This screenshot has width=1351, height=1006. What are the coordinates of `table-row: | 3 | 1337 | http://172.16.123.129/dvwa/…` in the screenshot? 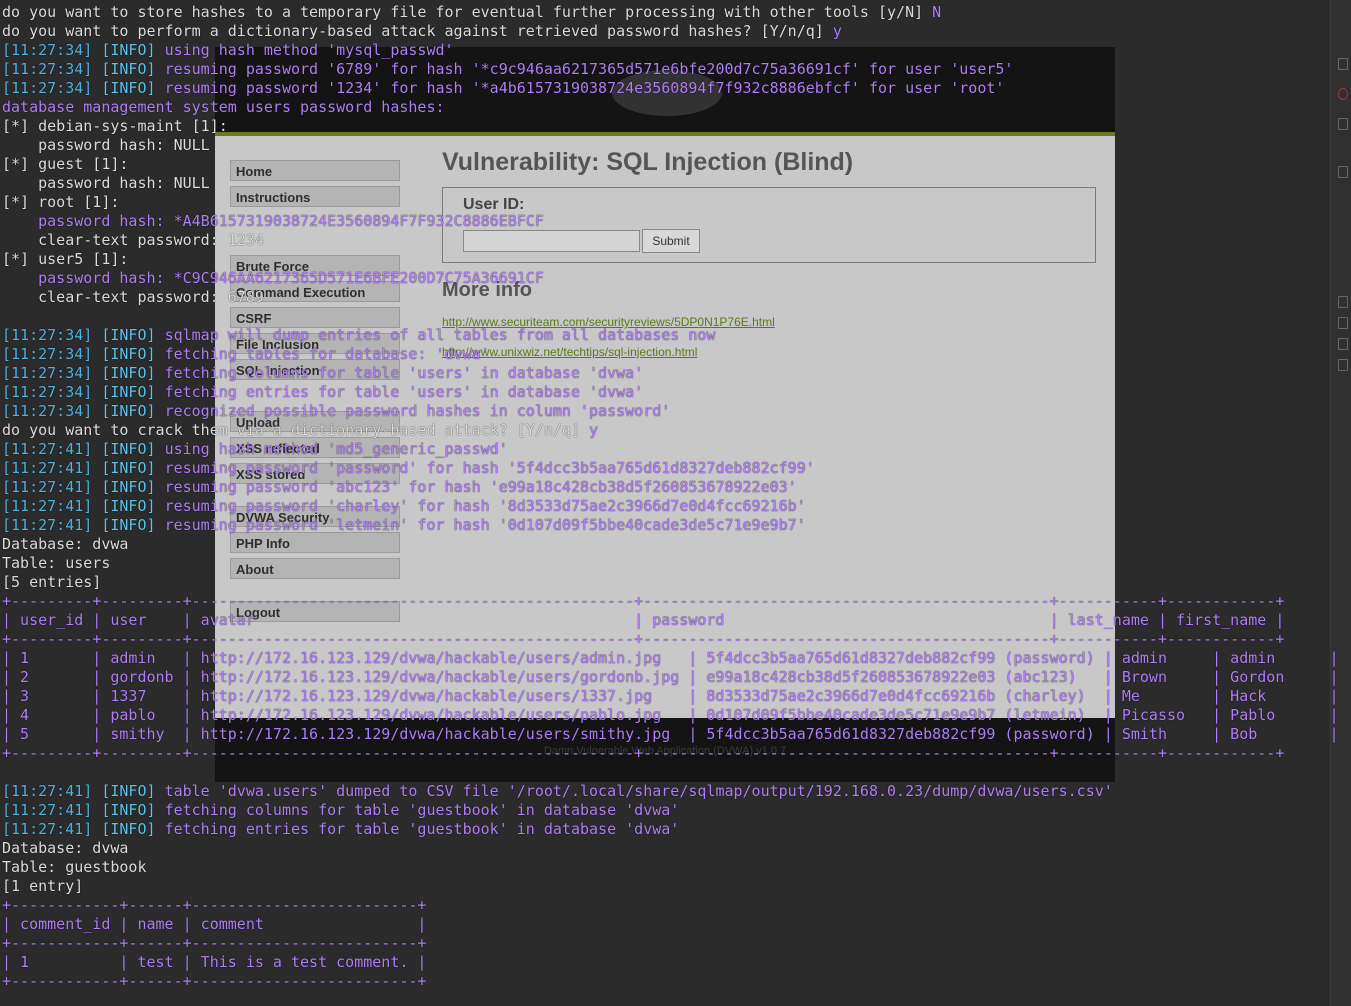 It's located at (675, 696).